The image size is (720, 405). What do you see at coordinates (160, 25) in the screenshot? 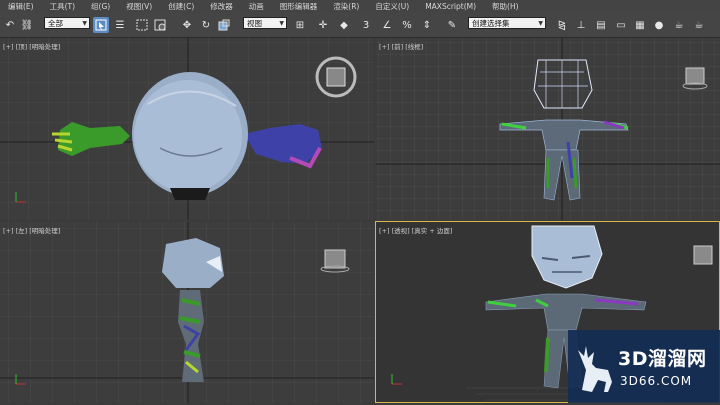
I see `window-crossing-icon` at bounding box center [160, 25].